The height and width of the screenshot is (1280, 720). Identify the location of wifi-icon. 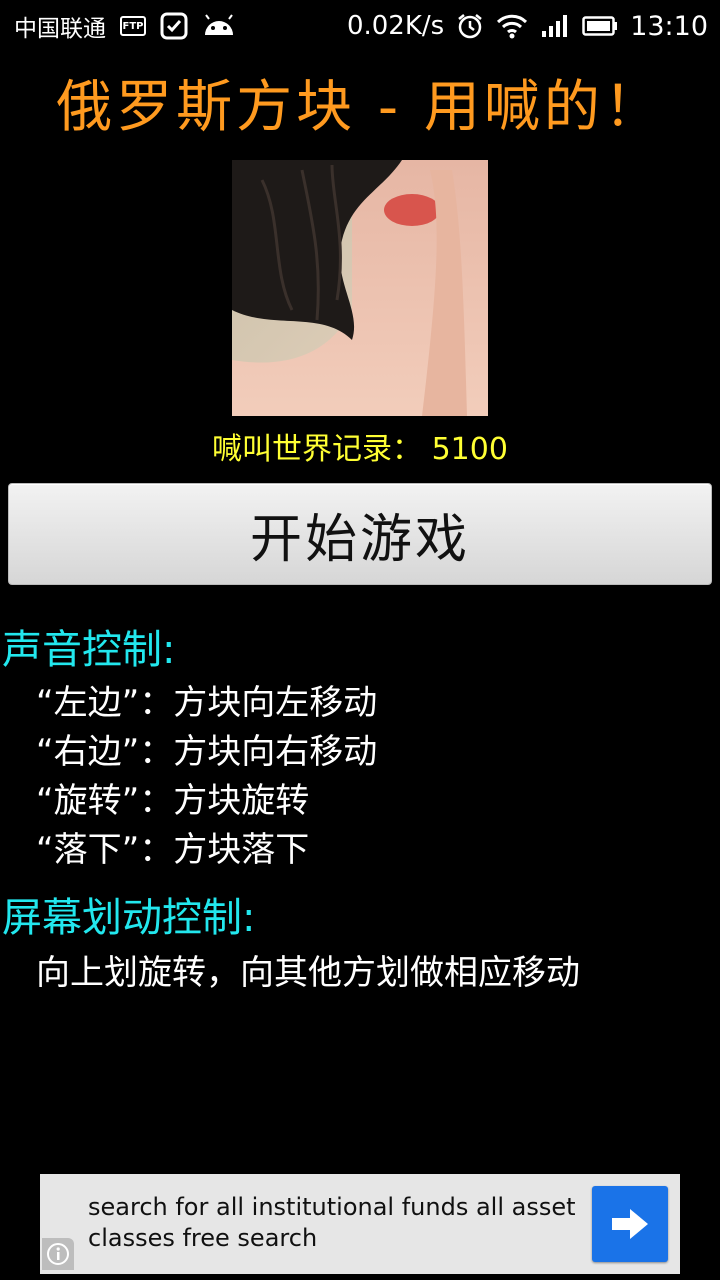
(512, 26).